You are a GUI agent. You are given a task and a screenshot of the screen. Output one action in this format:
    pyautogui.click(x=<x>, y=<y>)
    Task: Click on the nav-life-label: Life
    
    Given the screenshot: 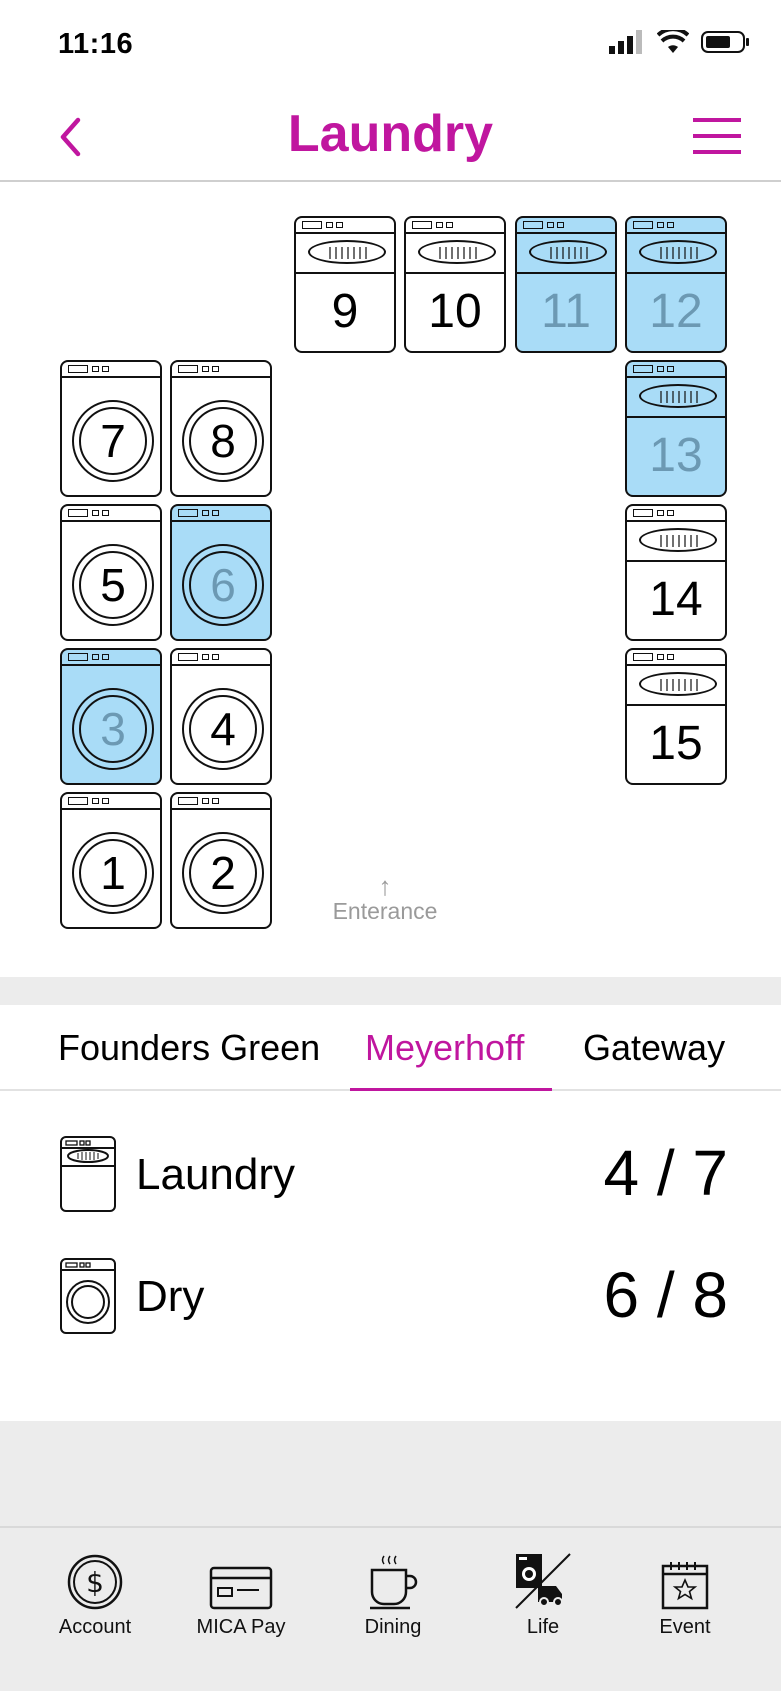 What is the action you would take?
    pyautogui.click(x=543, y=1627)
    